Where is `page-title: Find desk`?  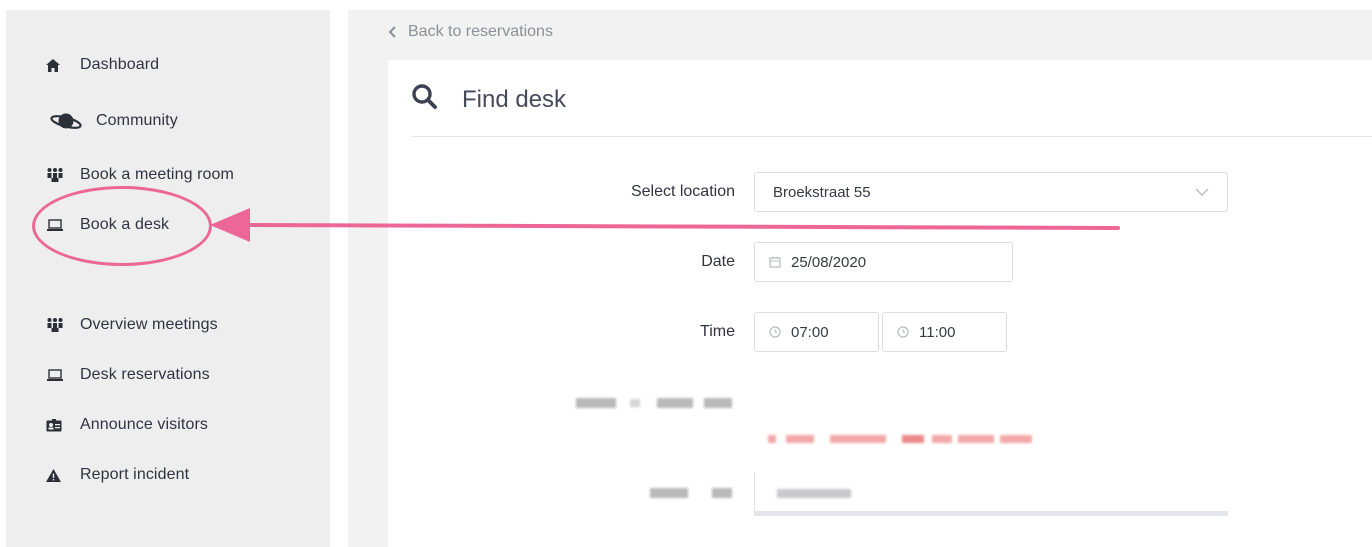
page-title: Find desk is located at coordinates (514, 99).